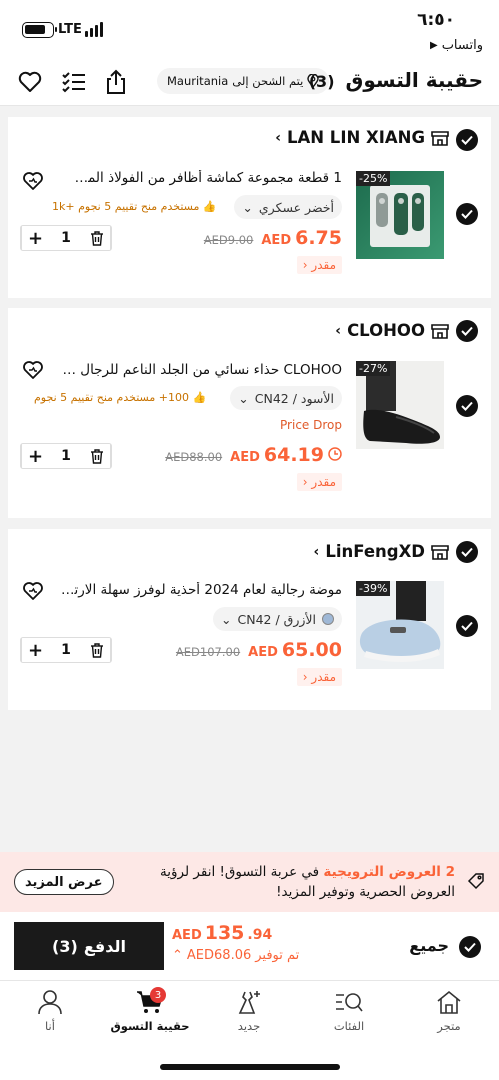 Image resolution: width=499 pixels, height=1080 pixels. I want to click on saving-value: AED68.06, so click(219, 955).